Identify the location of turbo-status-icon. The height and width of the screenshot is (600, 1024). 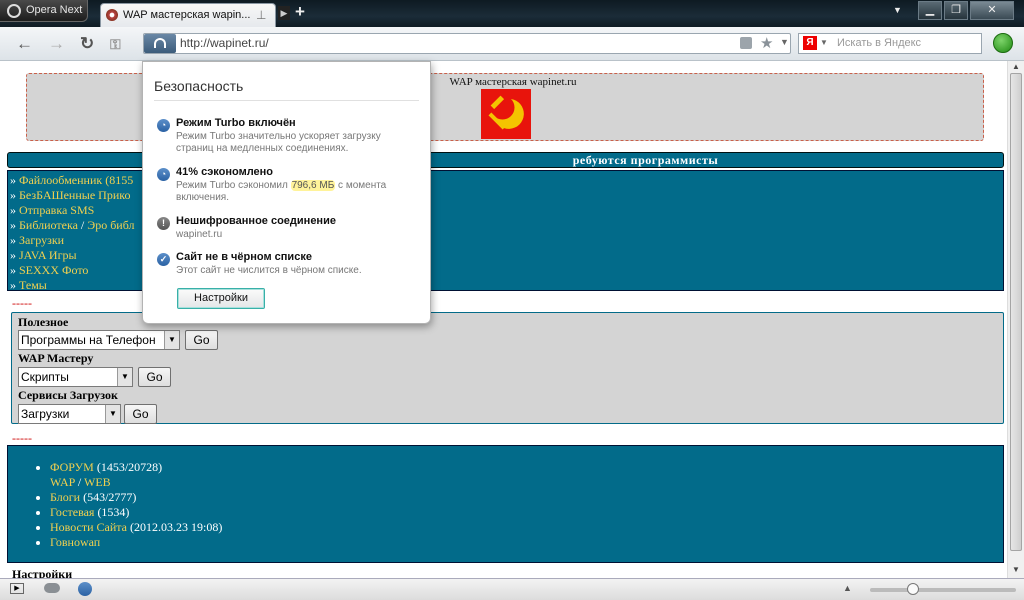
(85, 589).